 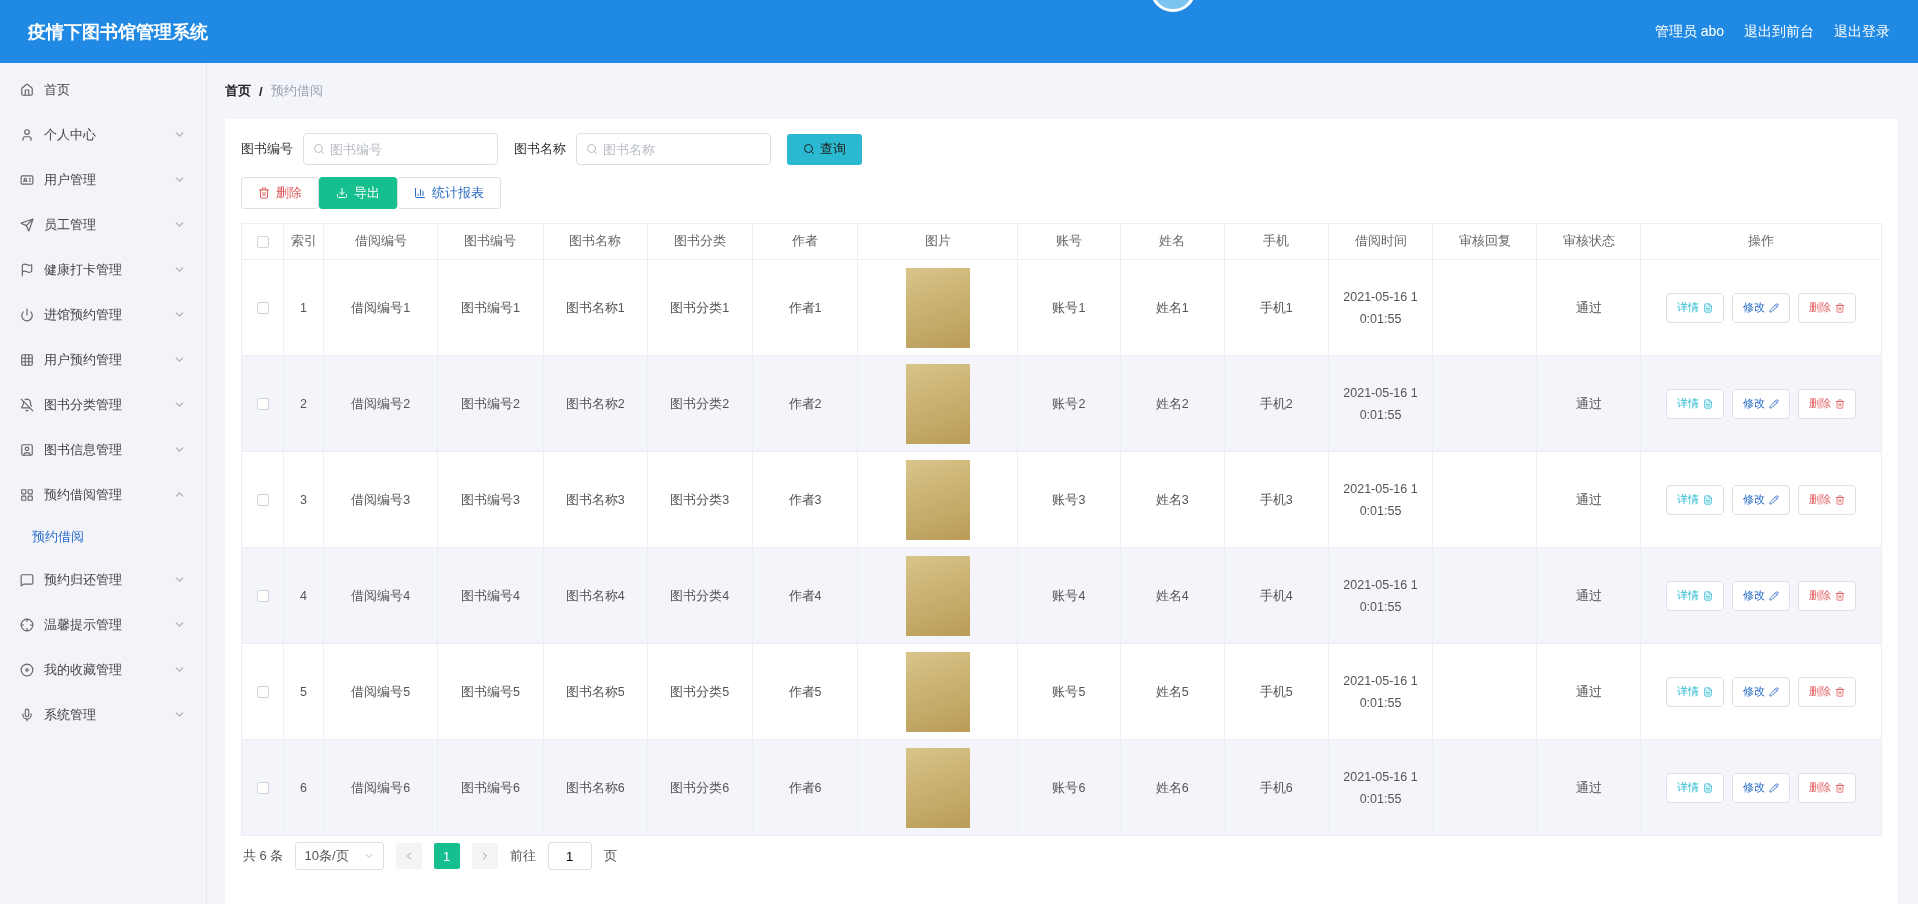 I want to click on header-link: 退出到前台, so click(x=1779, y=31).